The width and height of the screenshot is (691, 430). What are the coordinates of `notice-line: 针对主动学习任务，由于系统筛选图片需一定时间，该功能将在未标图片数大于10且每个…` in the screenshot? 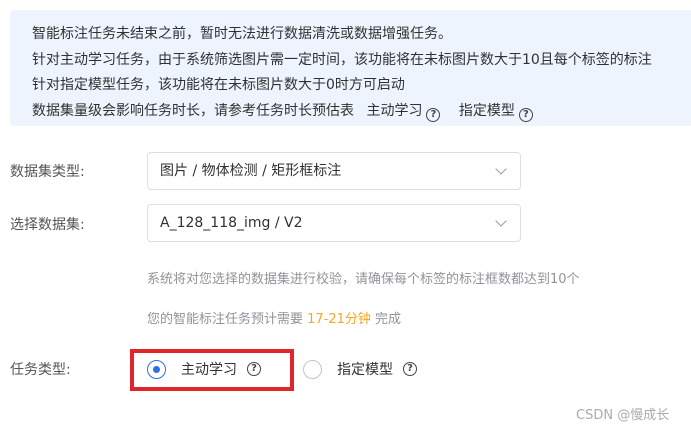 It's located at (342, 59).